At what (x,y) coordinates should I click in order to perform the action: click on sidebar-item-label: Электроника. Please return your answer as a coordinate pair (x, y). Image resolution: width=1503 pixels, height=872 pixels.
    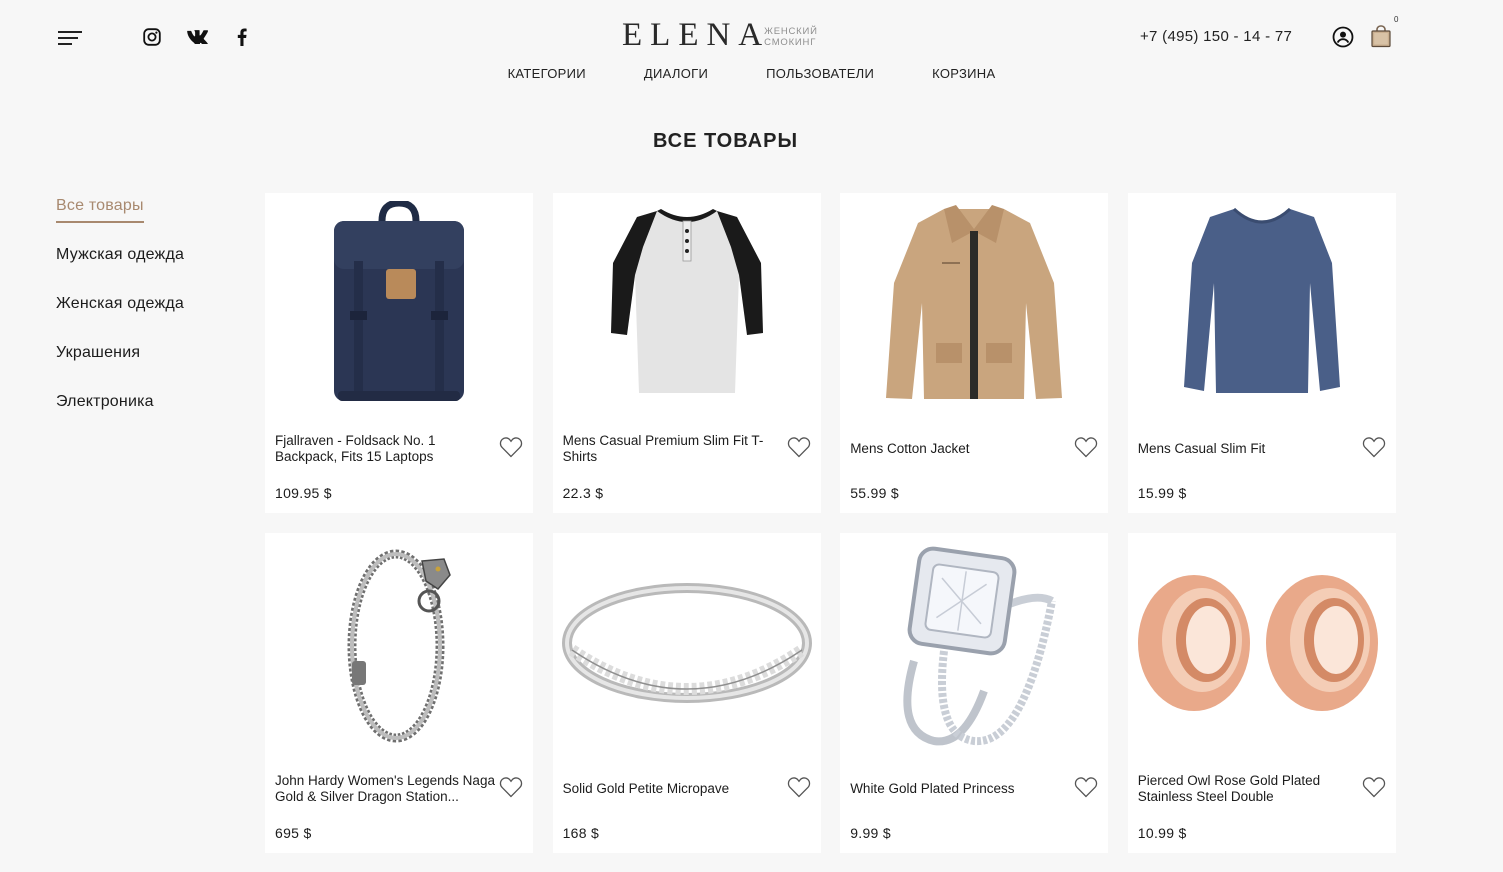
    Looking at the image, I should click on (105, 401).